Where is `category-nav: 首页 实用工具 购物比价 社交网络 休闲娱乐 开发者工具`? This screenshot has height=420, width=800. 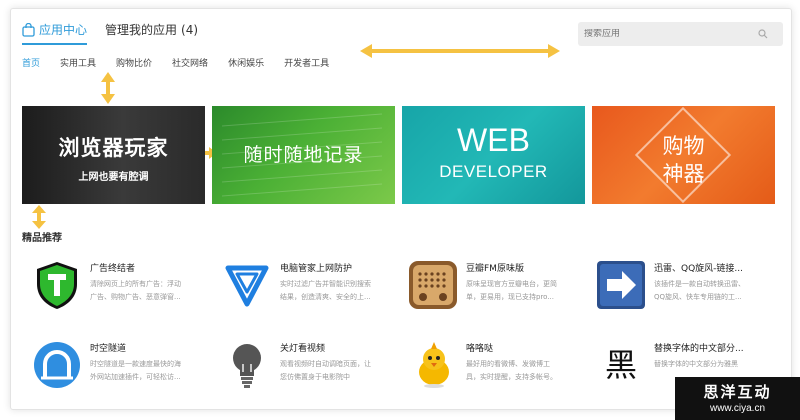
category-nav: 首页 实用工具 购物比价 社交网络 休闲娱乐 开发者工具 is located at coordinates (185, 62).